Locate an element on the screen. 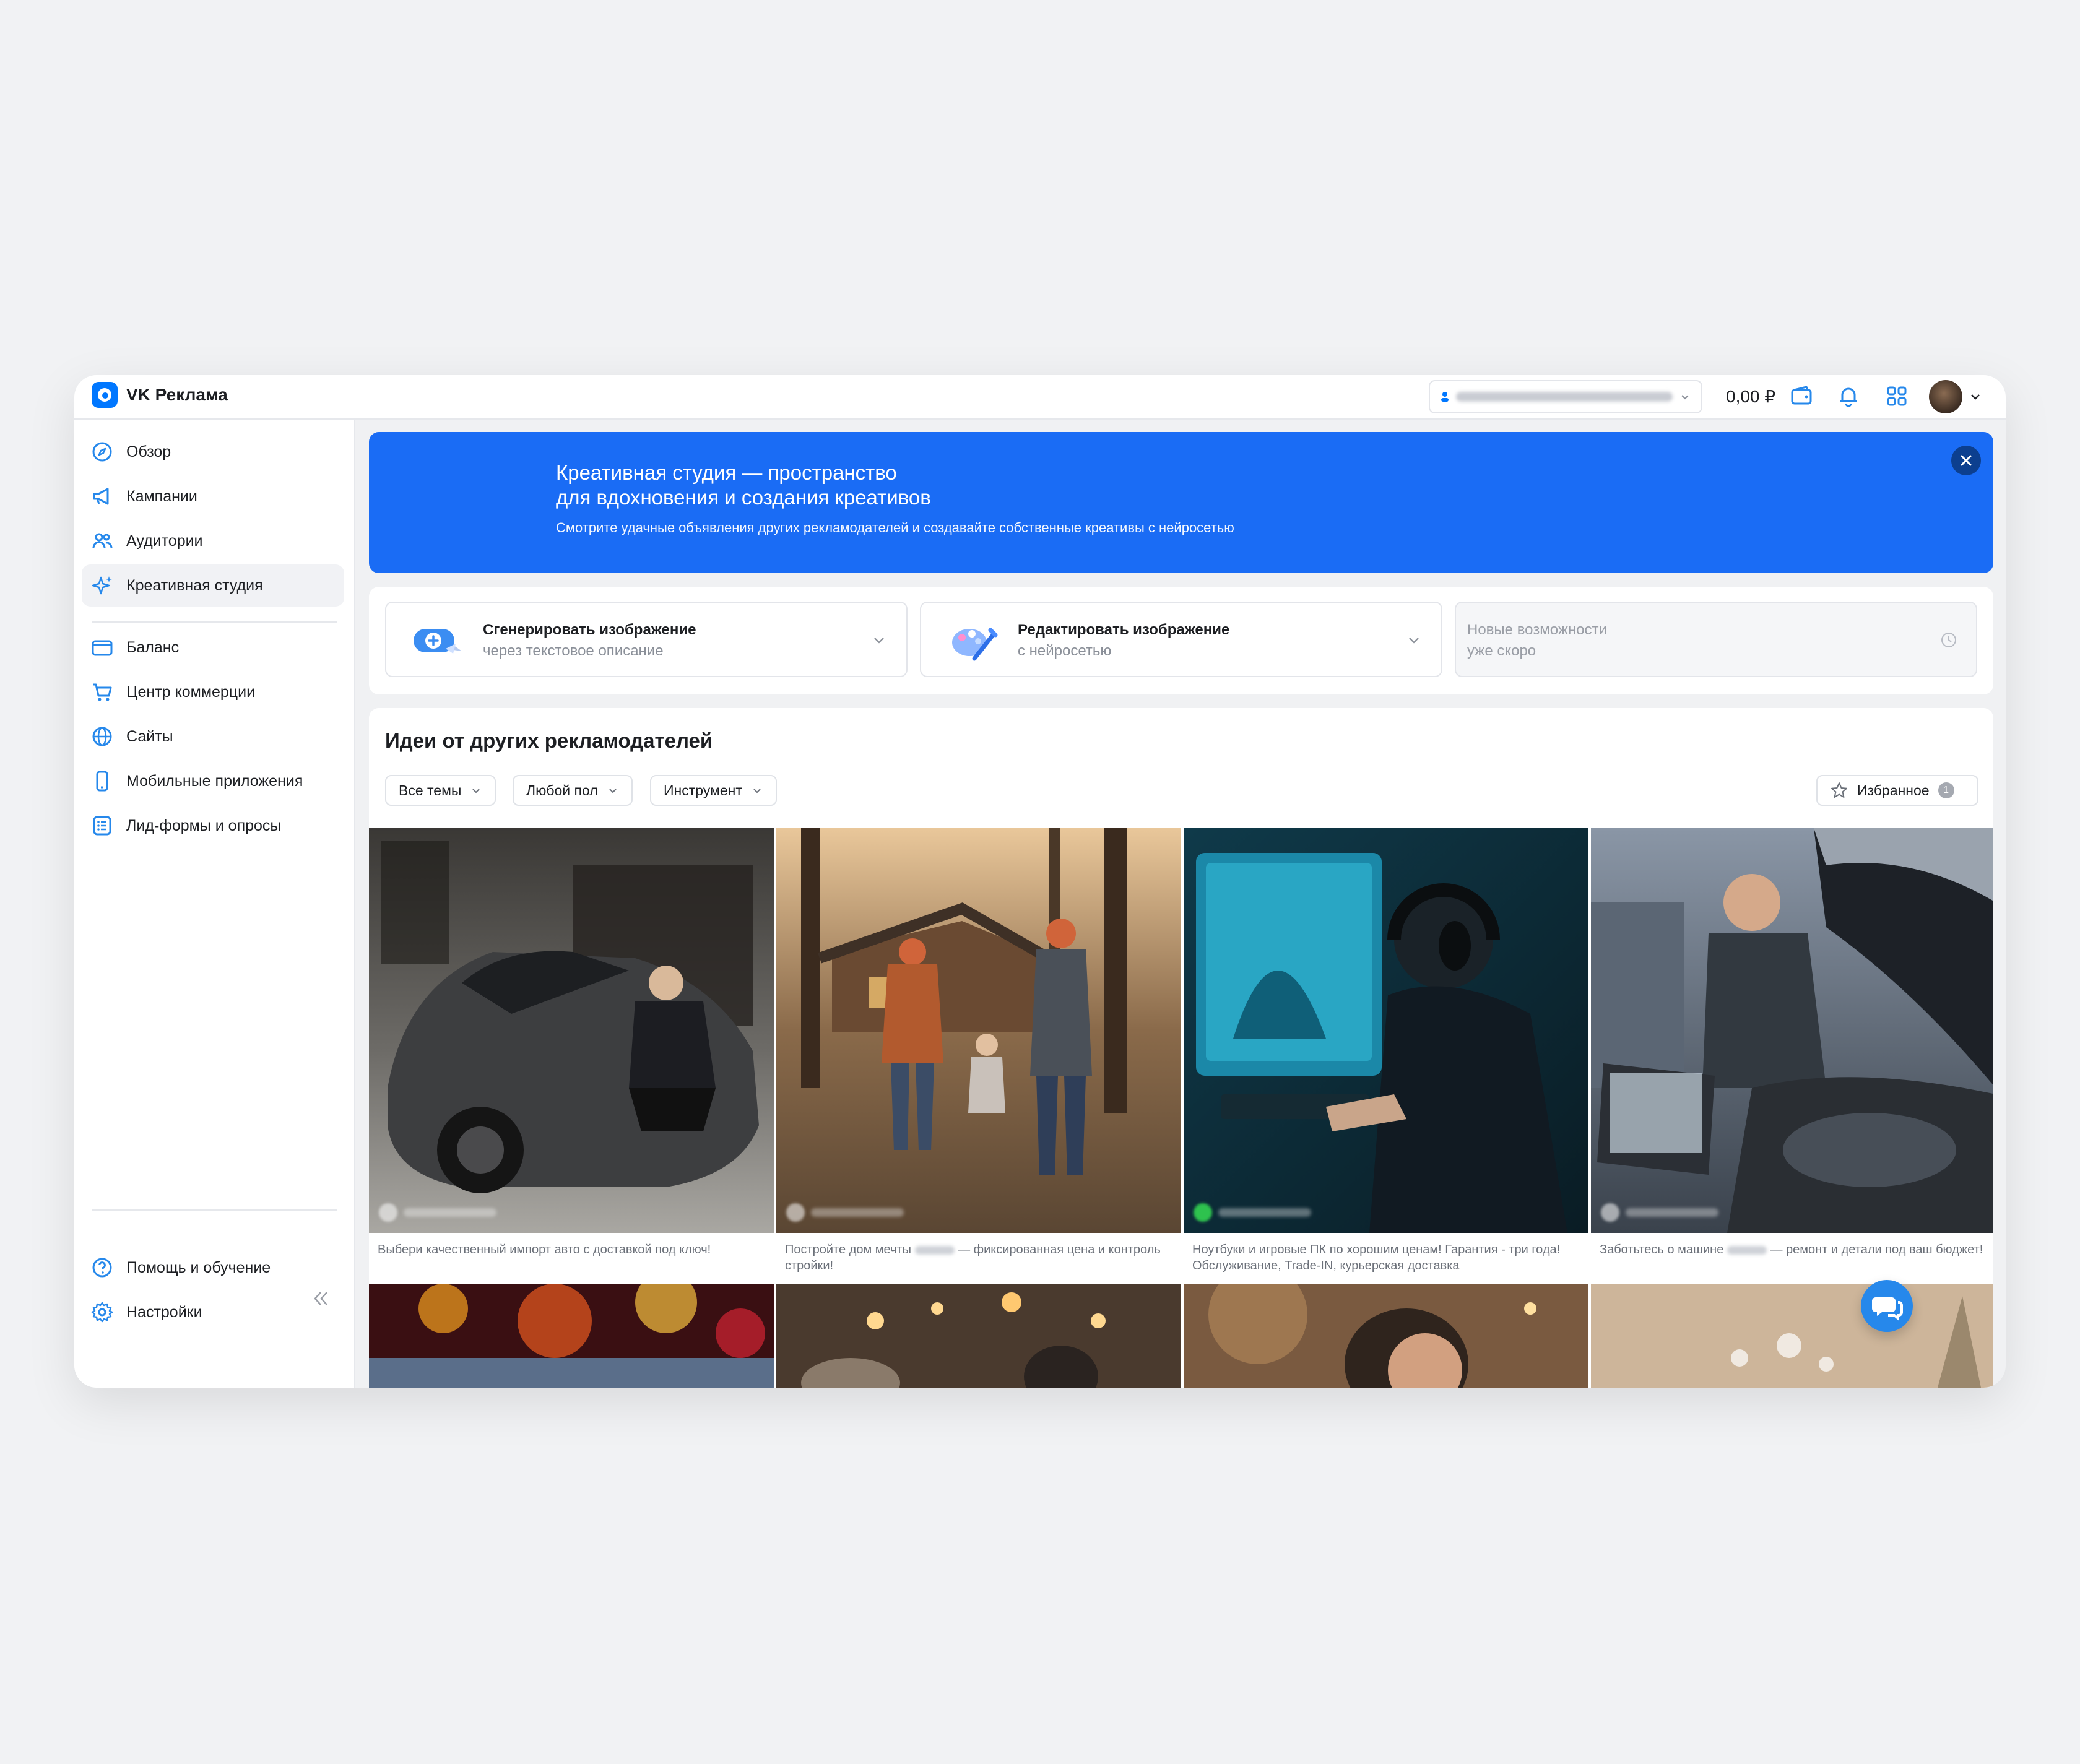 The height and width of the screenshot is (1764, 2080). filter-tool: Инструмент is located at coordinates (713, 790).